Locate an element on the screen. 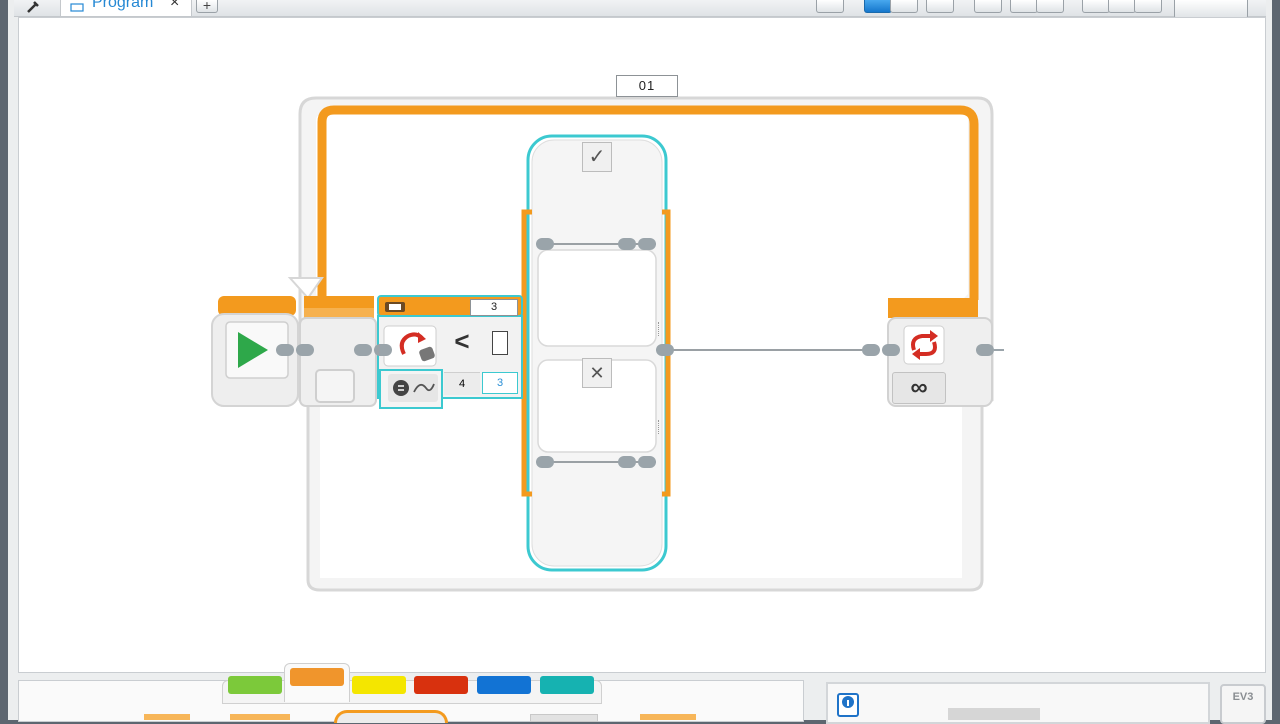 This screenshot has width=1280, height=724. block-type-icon is located at coordinates (395, 306).